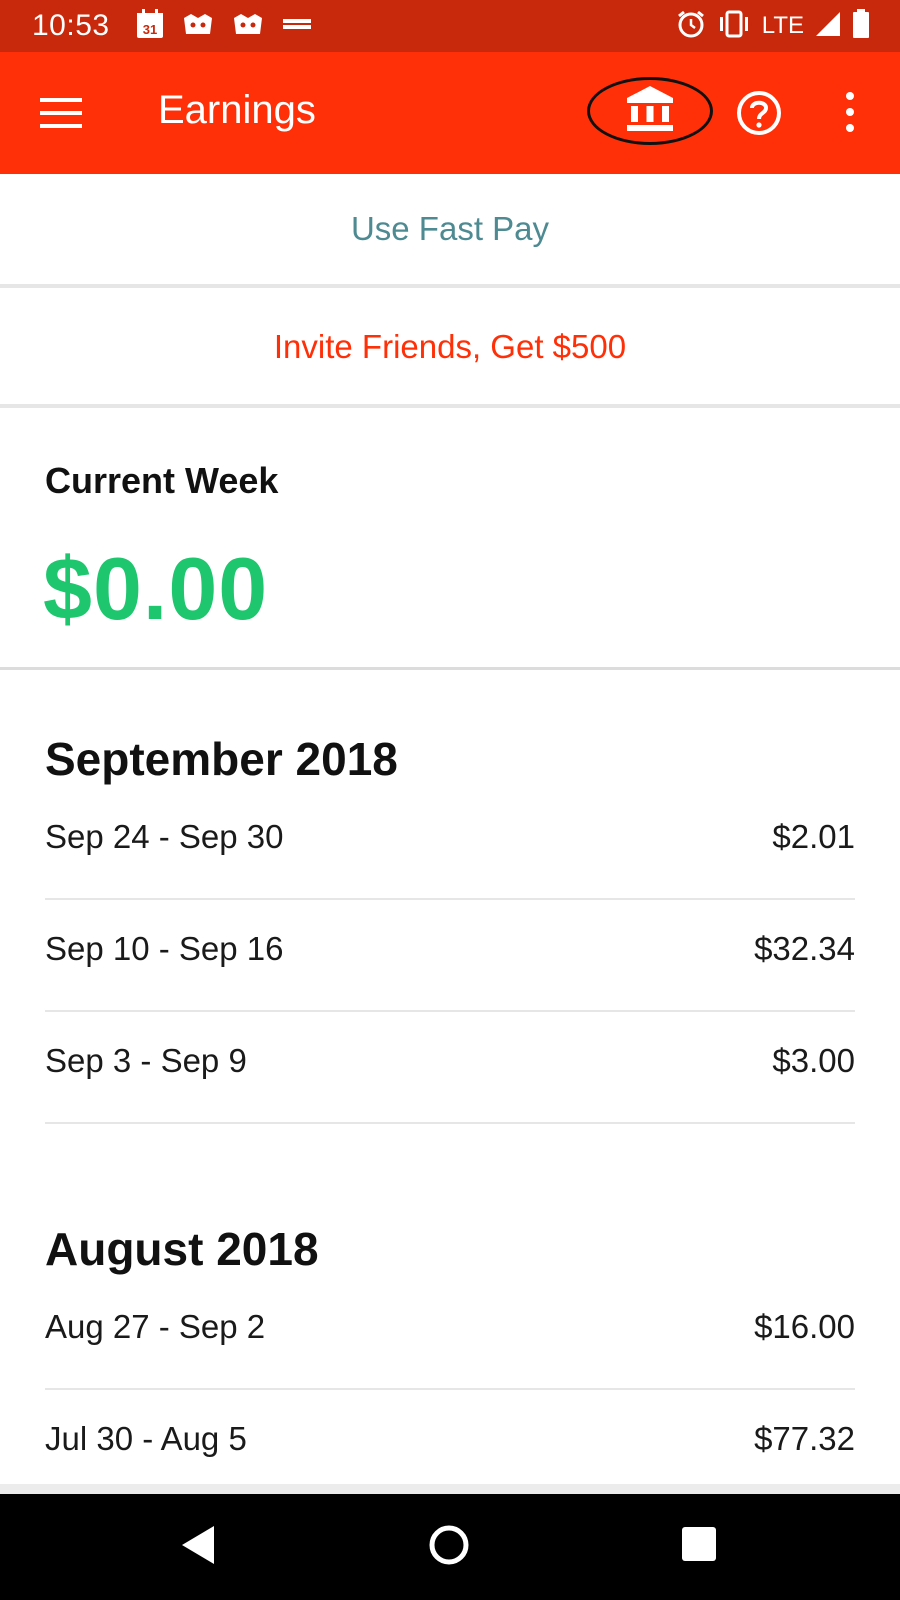 This screenshot has height=1600, width=900. Describe the element at coordinates (759, 113) in the screenshot. I see `help-icon` at that location.